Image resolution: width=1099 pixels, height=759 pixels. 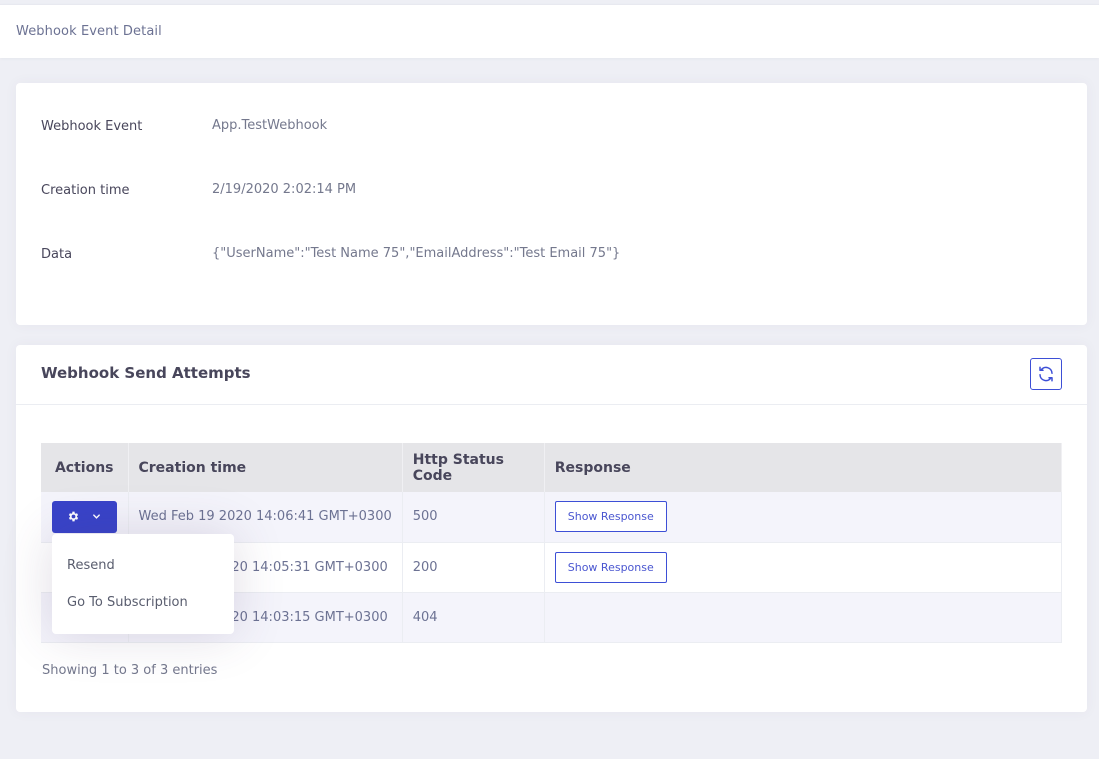 I want to click on actions-dropdown-button, so click(x=84, y=516).